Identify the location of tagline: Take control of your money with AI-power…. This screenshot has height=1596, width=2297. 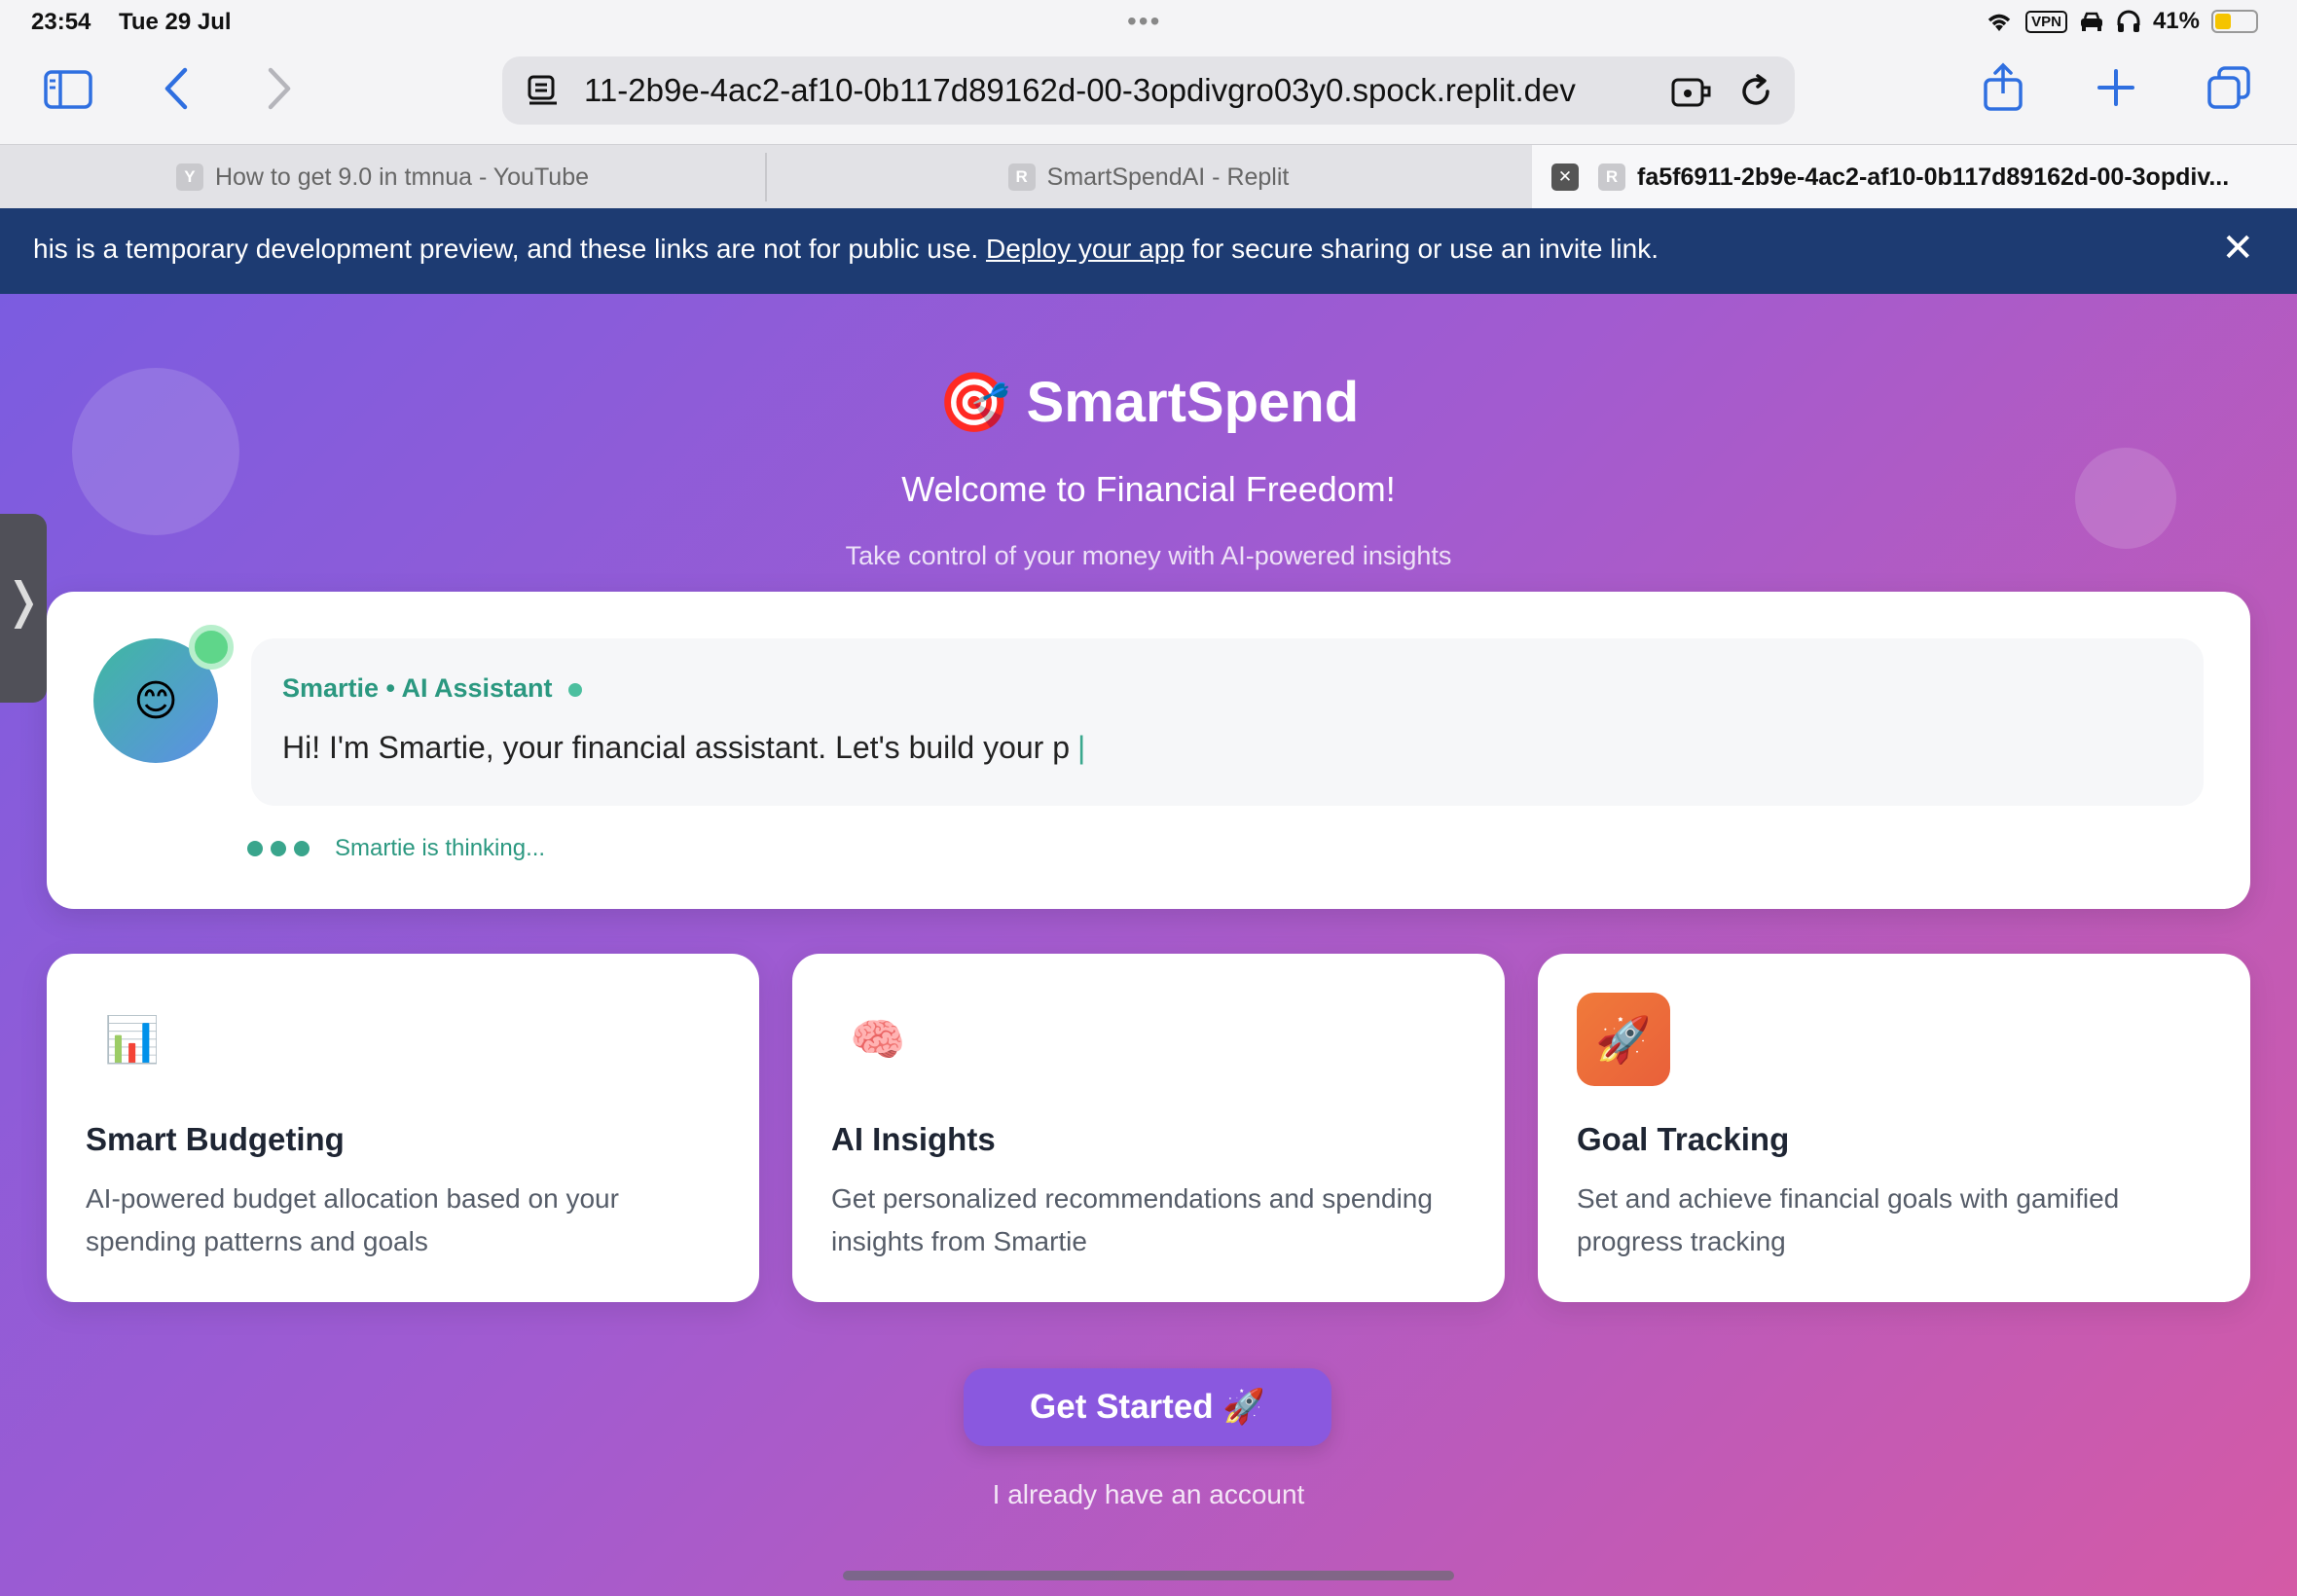
(1148, 556).